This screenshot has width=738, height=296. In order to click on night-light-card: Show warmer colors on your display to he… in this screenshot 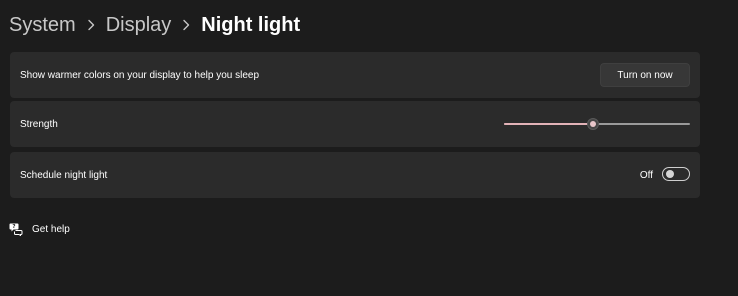, I will do `click(355, 75)`.